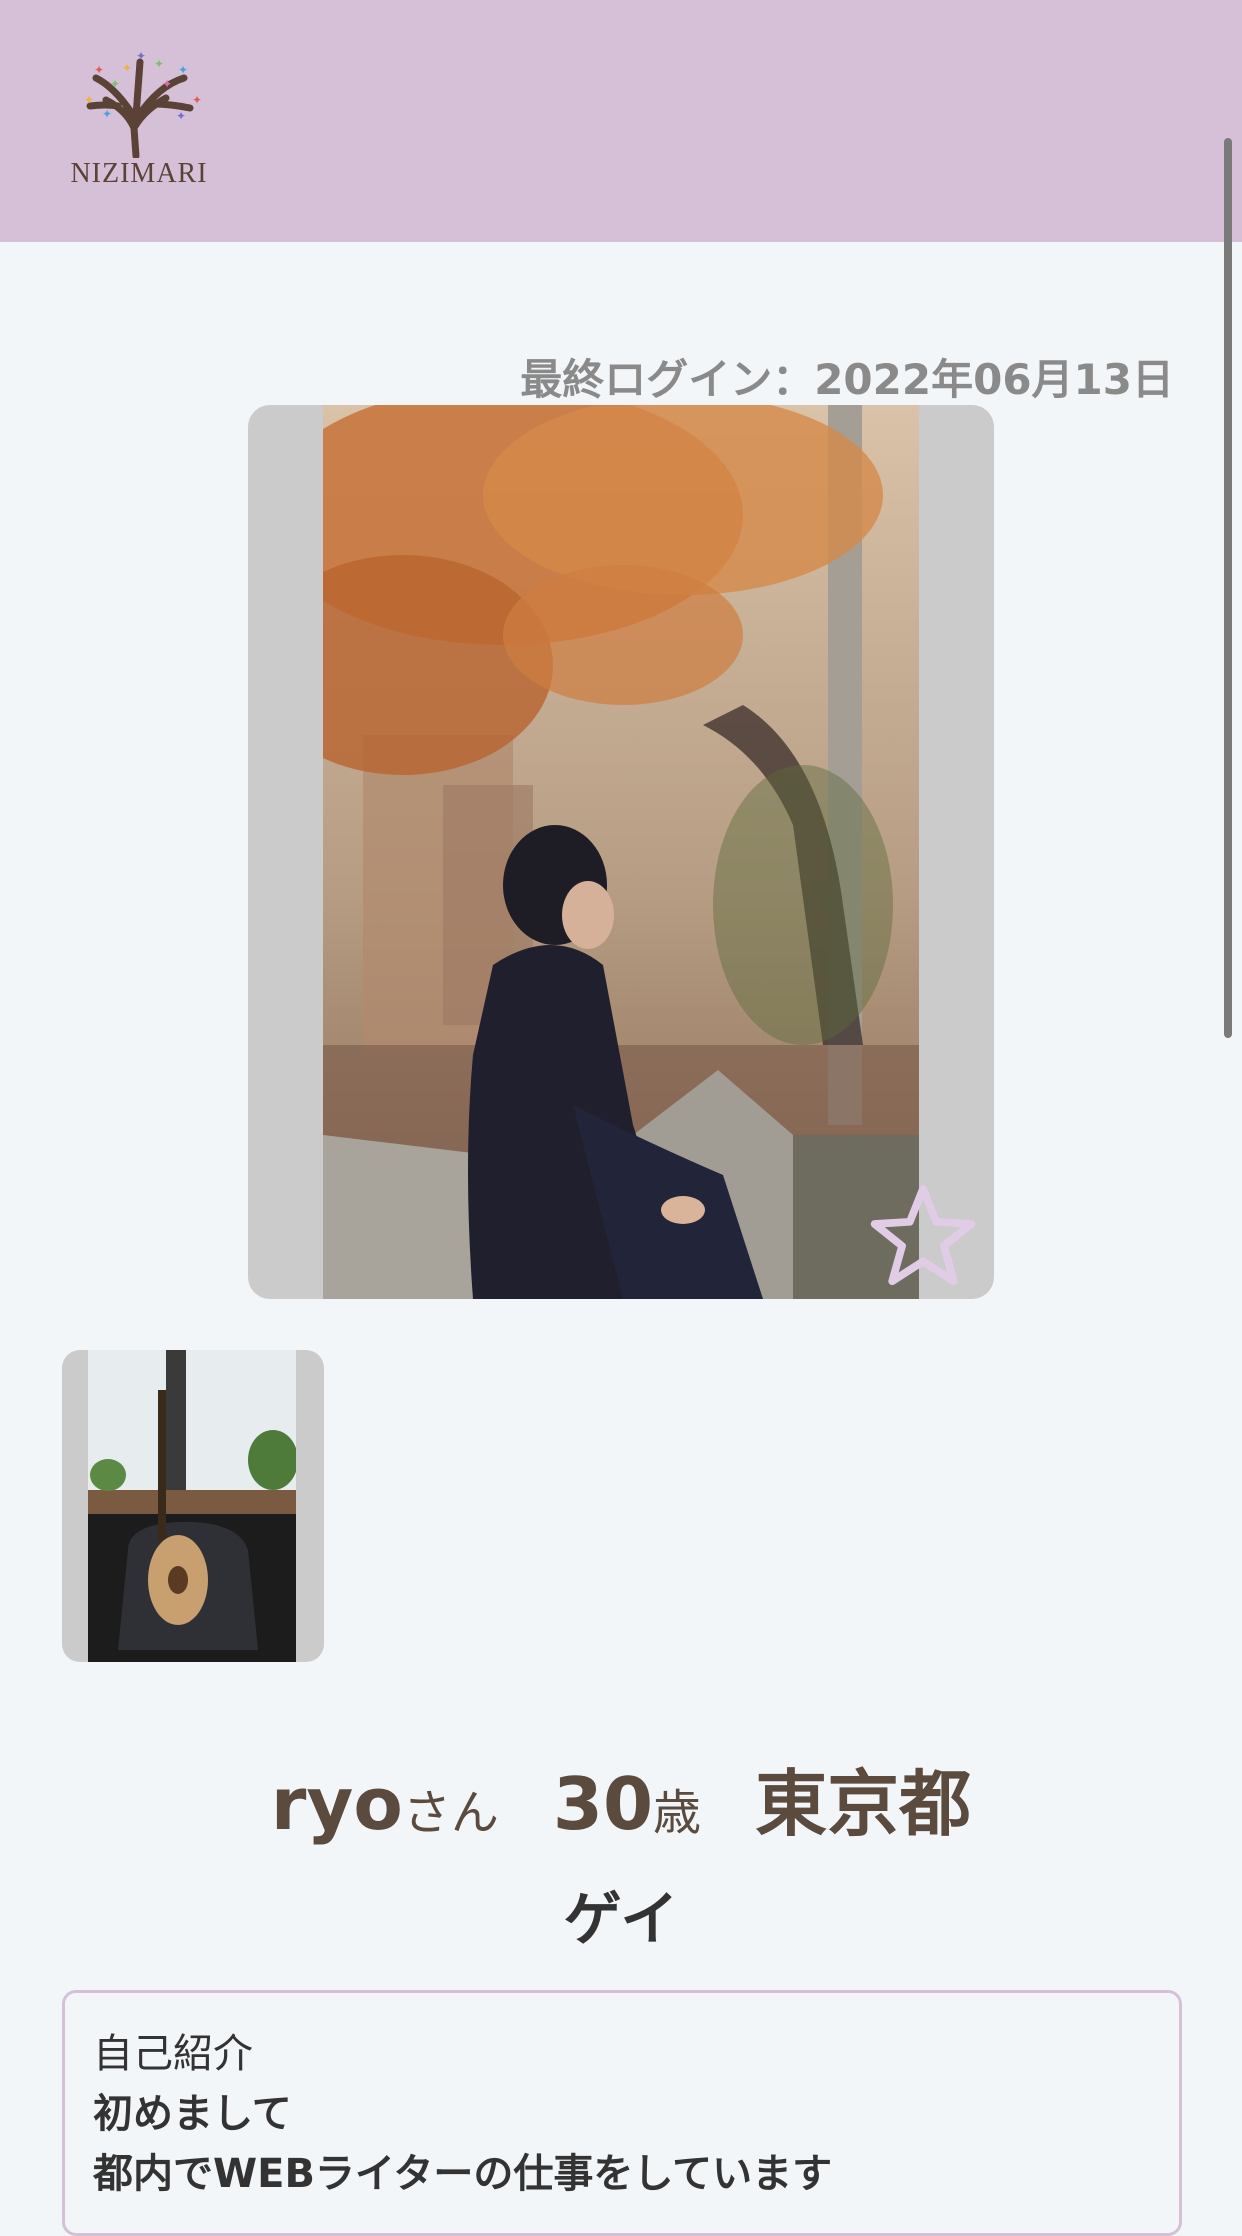  What do you see at coordinates (463, 2174) in the screenshot?
I see `intro-line: 都内でWEBライターの仕事をしています` at bounding box center [463, 2174].